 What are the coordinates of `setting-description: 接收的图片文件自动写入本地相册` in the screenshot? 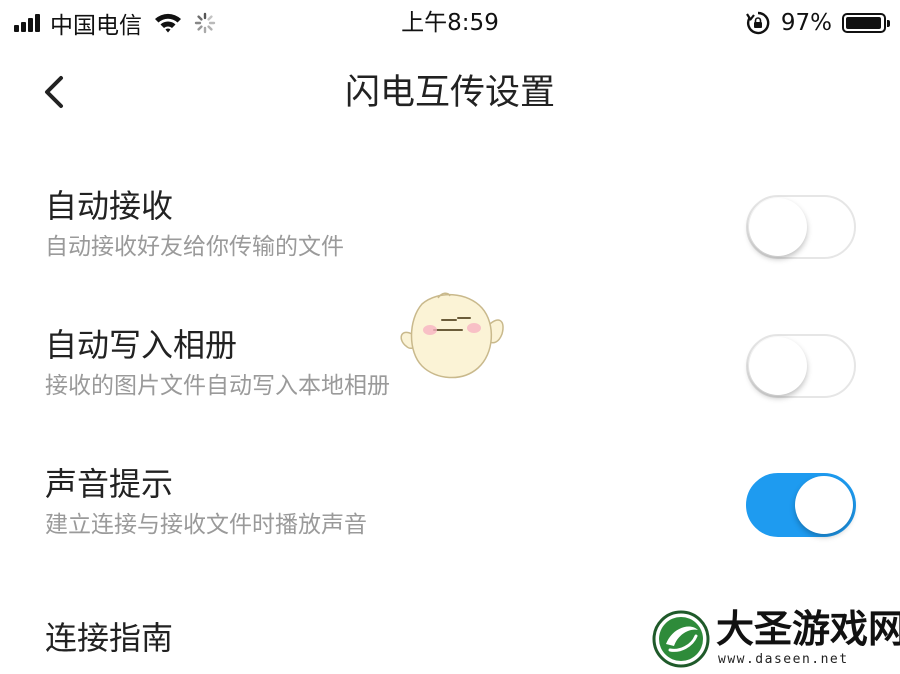 It's located at (217, 386).